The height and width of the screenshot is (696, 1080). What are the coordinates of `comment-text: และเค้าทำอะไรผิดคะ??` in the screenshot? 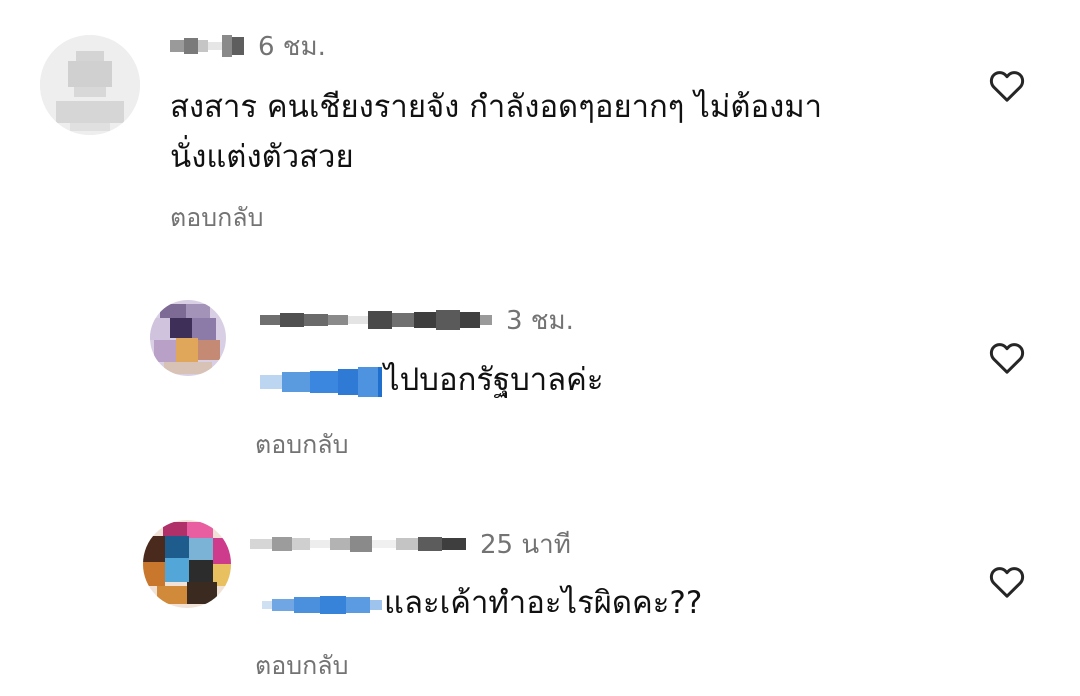 It's located at (482, 603).